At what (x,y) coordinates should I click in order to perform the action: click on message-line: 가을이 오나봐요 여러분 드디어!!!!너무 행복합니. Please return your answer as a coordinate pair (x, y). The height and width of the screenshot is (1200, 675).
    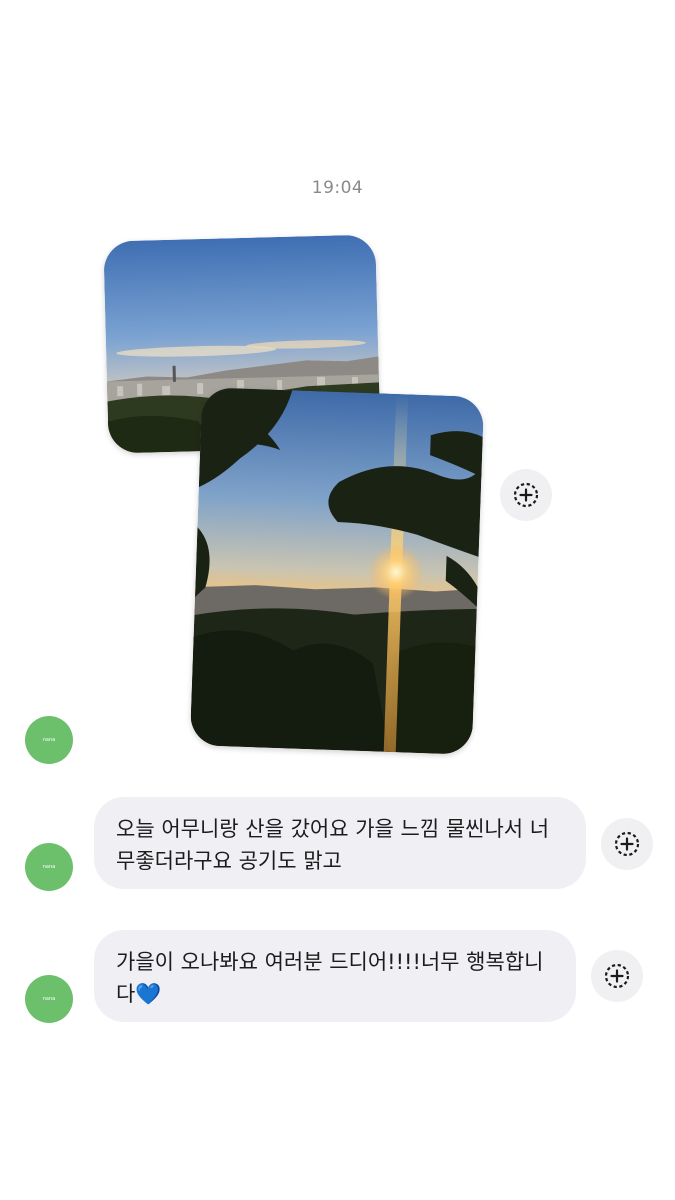
    Looking at the image, I should click on (330, 962).